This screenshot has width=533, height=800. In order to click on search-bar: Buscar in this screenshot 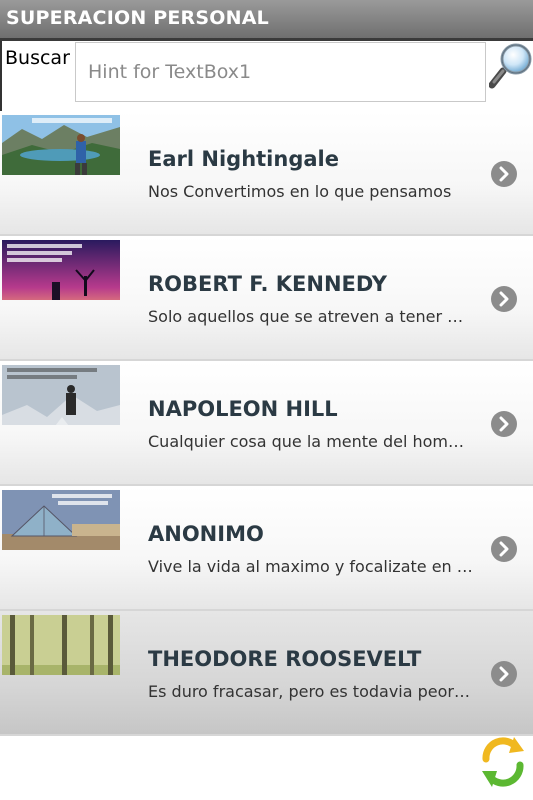, I will do `click(266, 76)`.